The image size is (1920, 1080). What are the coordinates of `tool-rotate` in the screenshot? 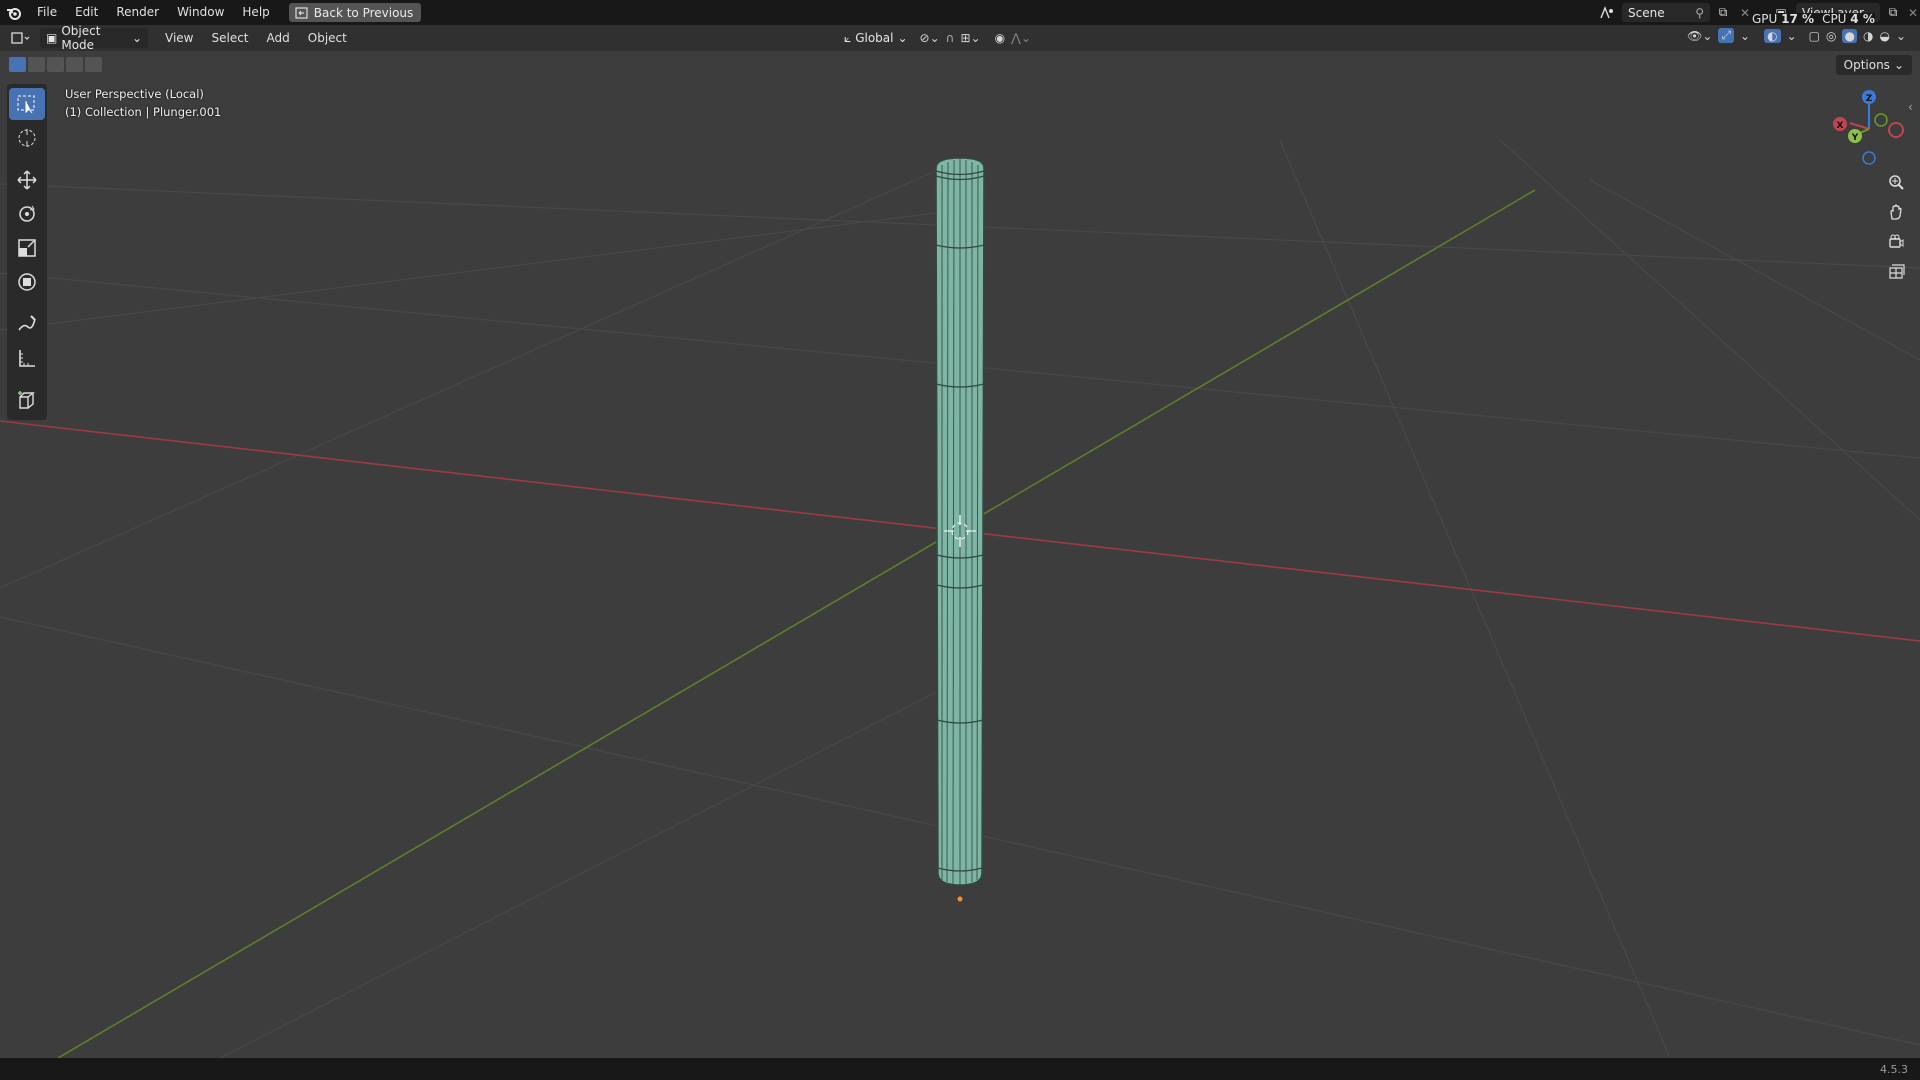 It's located at (27, 214).